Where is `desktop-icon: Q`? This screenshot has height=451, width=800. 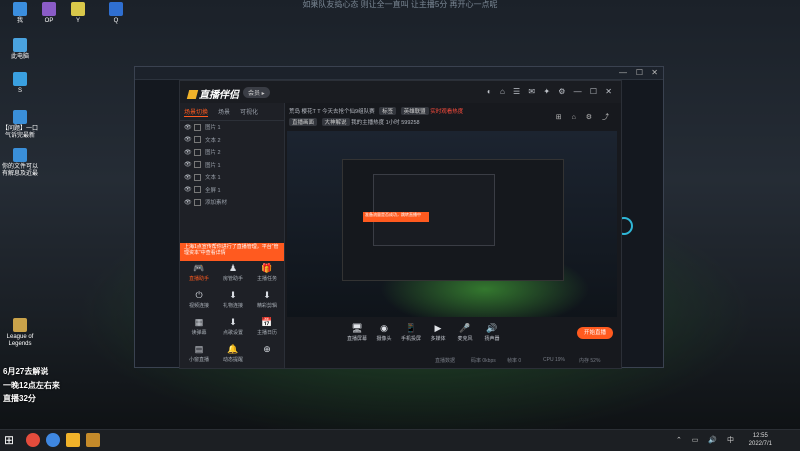
desktop-icon: Q is located at coordinates (116, 13).